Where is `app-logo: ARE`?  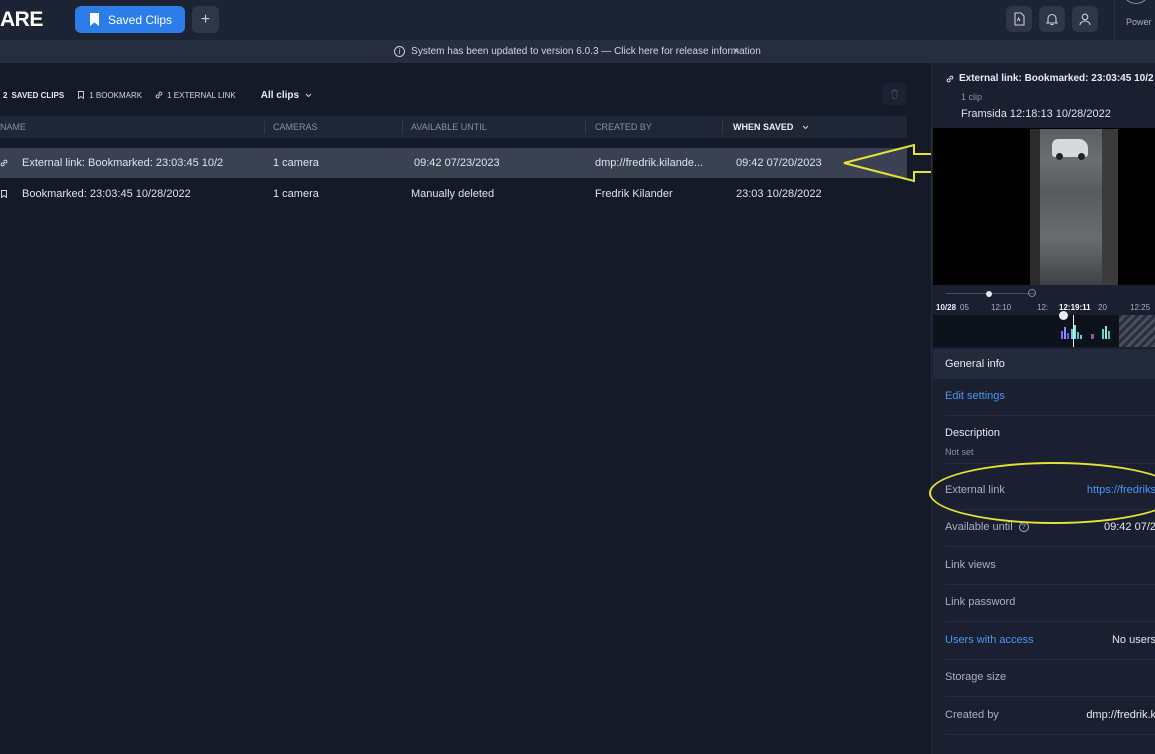 app-logo: ARE is located at coordinates (21, 19).